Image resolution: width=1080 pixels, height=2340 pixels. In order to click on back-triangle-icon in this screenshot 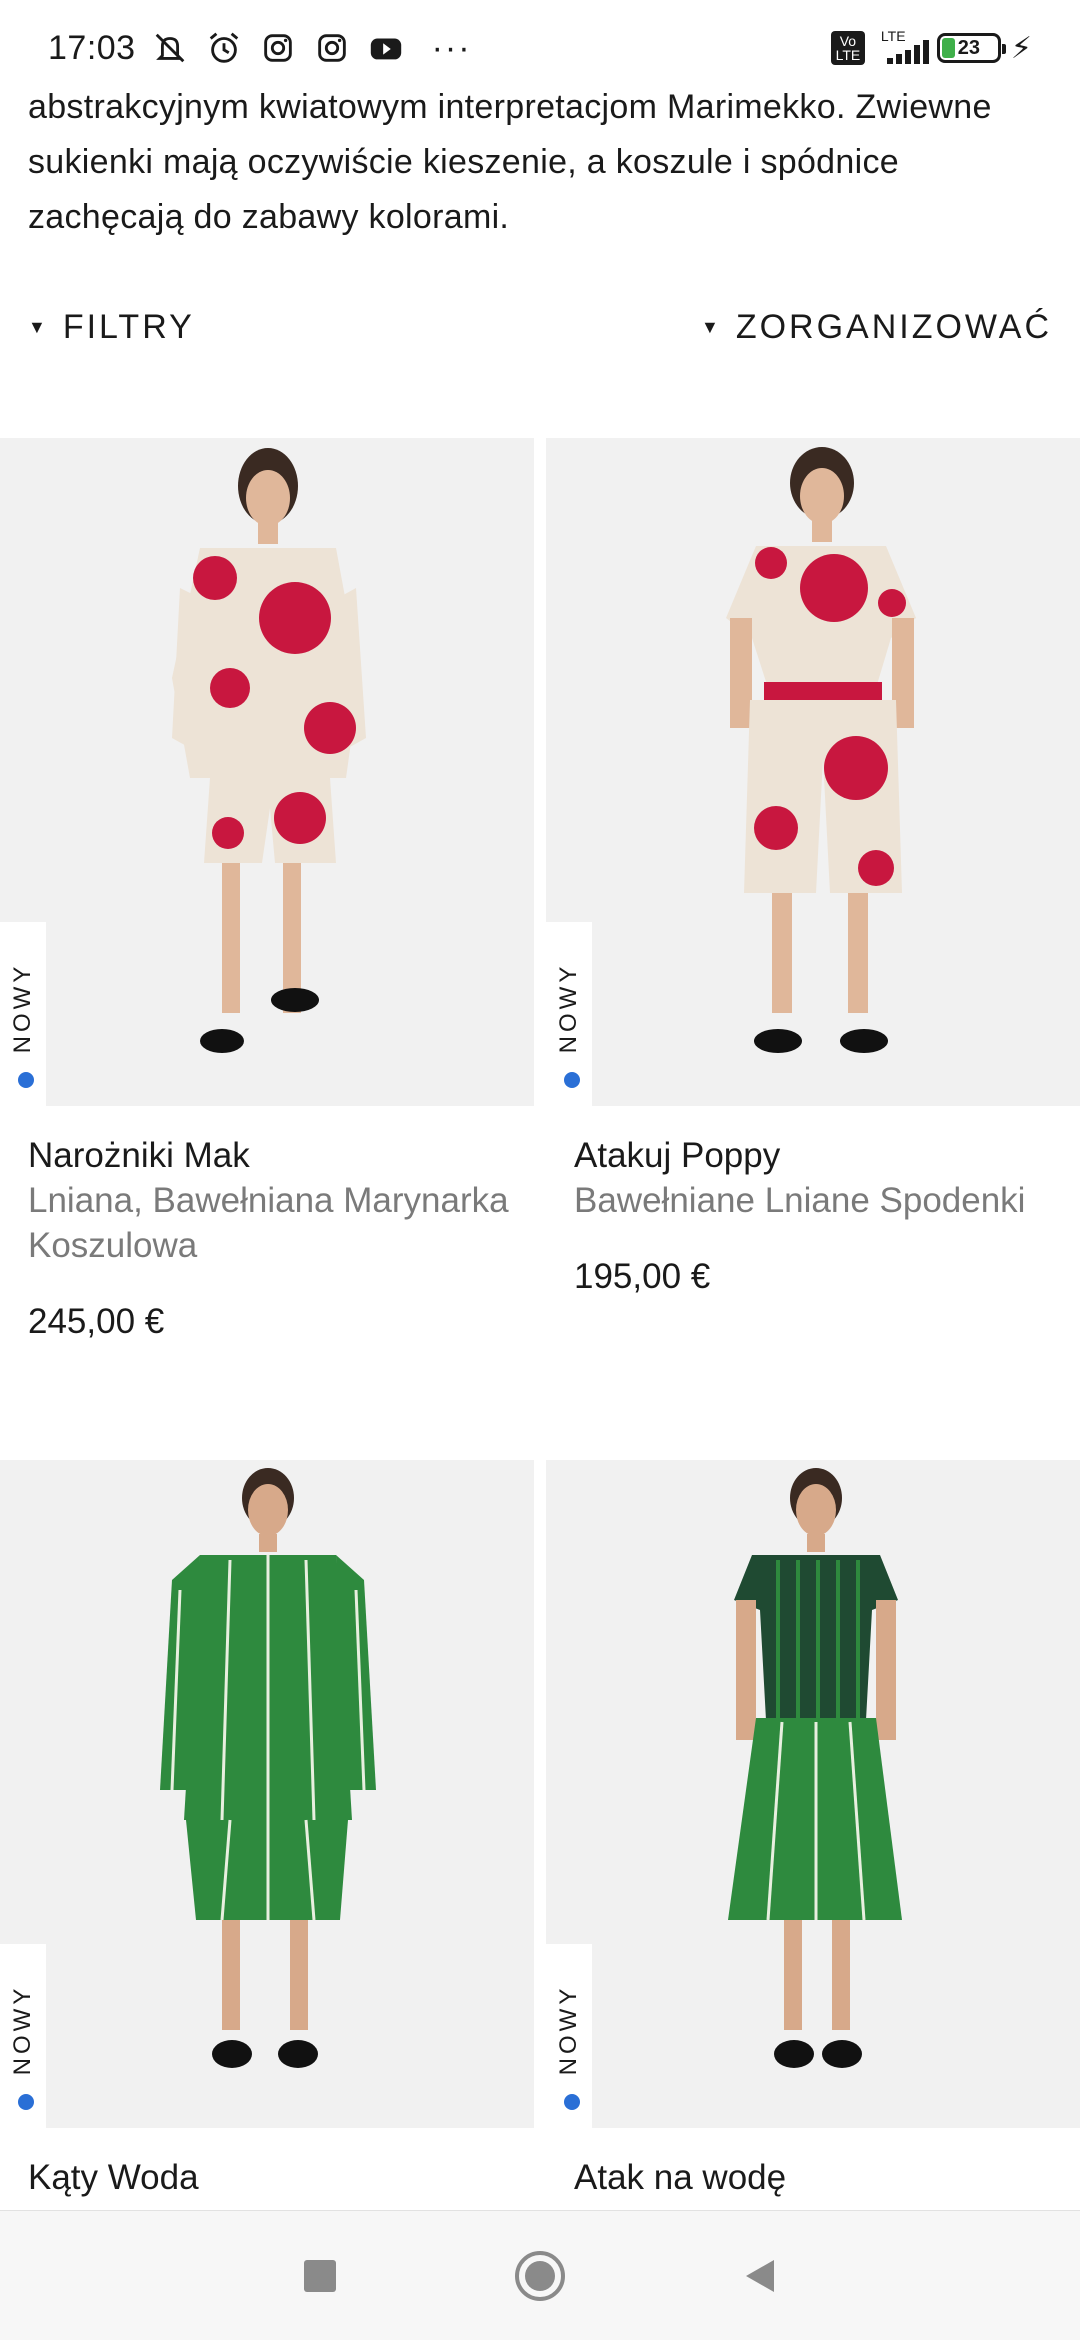, I will do `click(760, 2276)`.